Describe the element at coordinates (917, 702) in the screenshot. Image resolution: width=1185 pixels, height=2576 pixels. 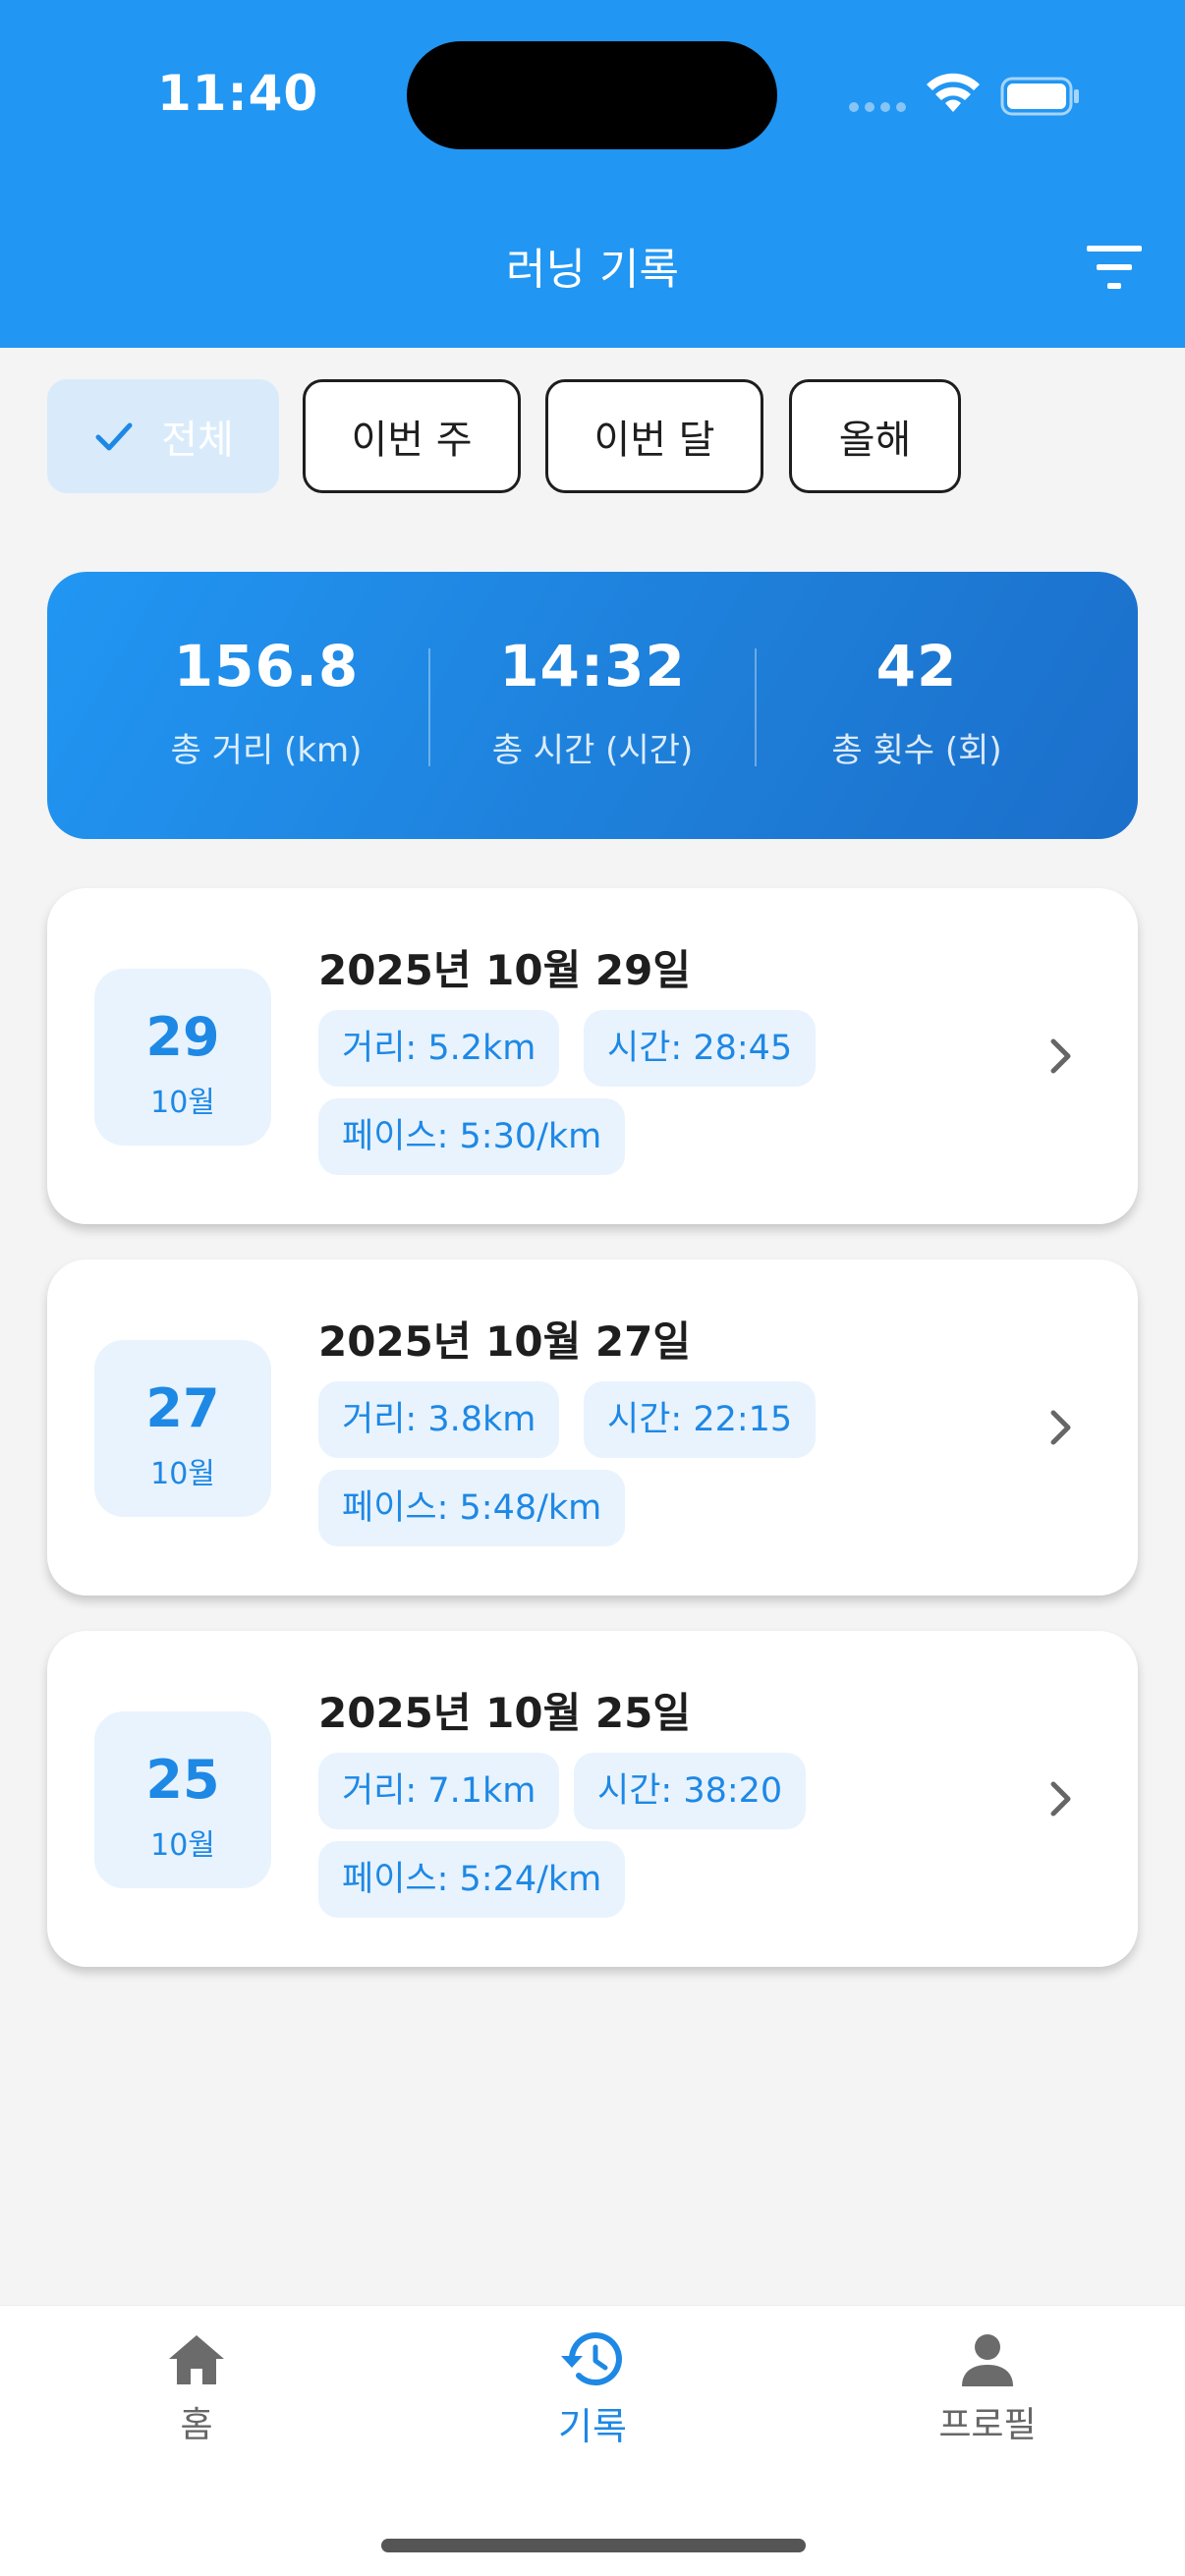
I see `total-count-stat: 42 총 횟수 (회)` at that location.